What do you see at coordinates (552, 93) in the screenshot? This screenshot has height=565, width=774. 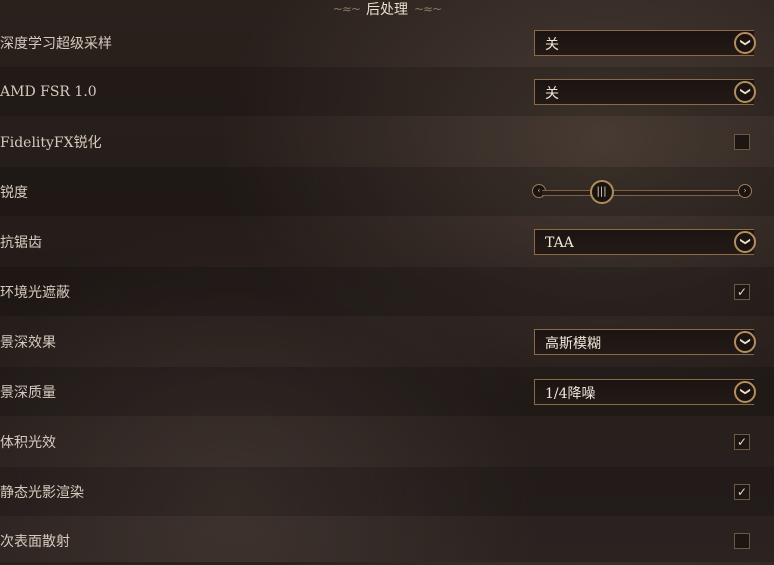 I see `fsr-dropdown-value: 关` at bounding box center [552, 93].